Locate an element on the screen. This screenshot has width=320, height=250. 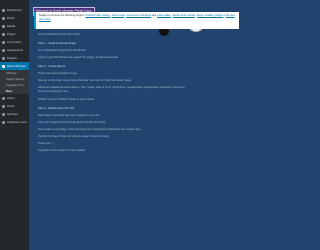
sidebar-item-dashboard: Dashboard is located at coordinates (14, 10).